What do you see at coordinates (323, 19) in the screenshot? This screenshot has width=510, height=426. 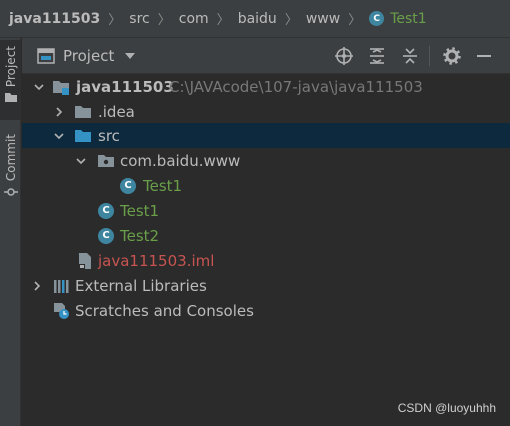 I see `breadcrumb-www: www` at bounding box center [323, 19].